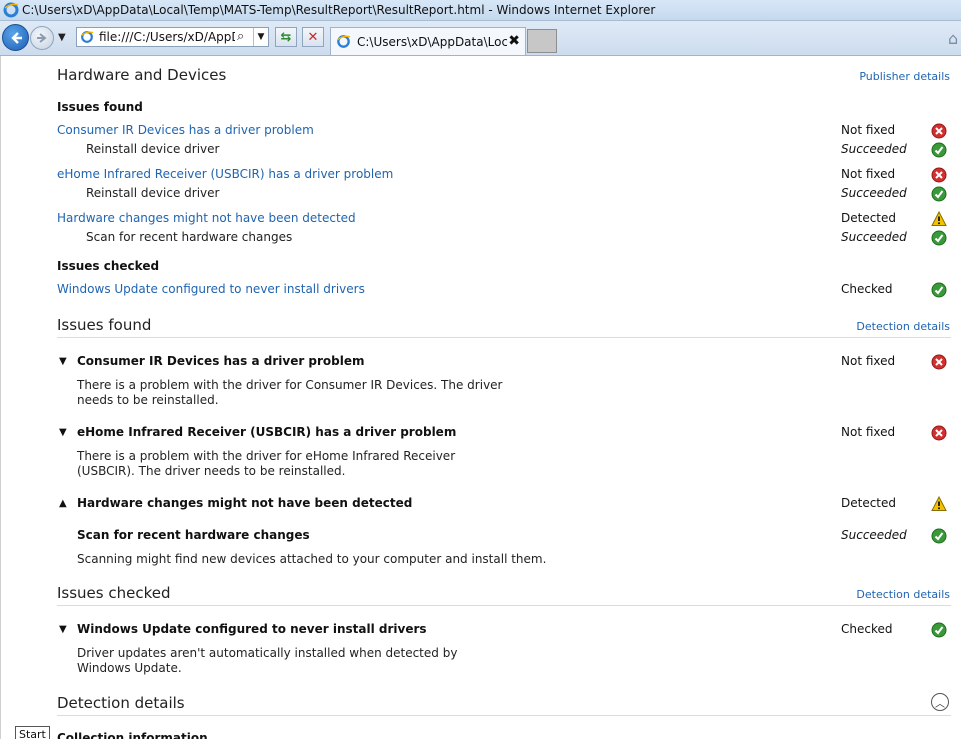 The width and height of the screenshot is (961, 739). What do you see at coordinates (867, 289) in the screenshot?
I see `checked-status: Checked` at bounding box center [867, 289].